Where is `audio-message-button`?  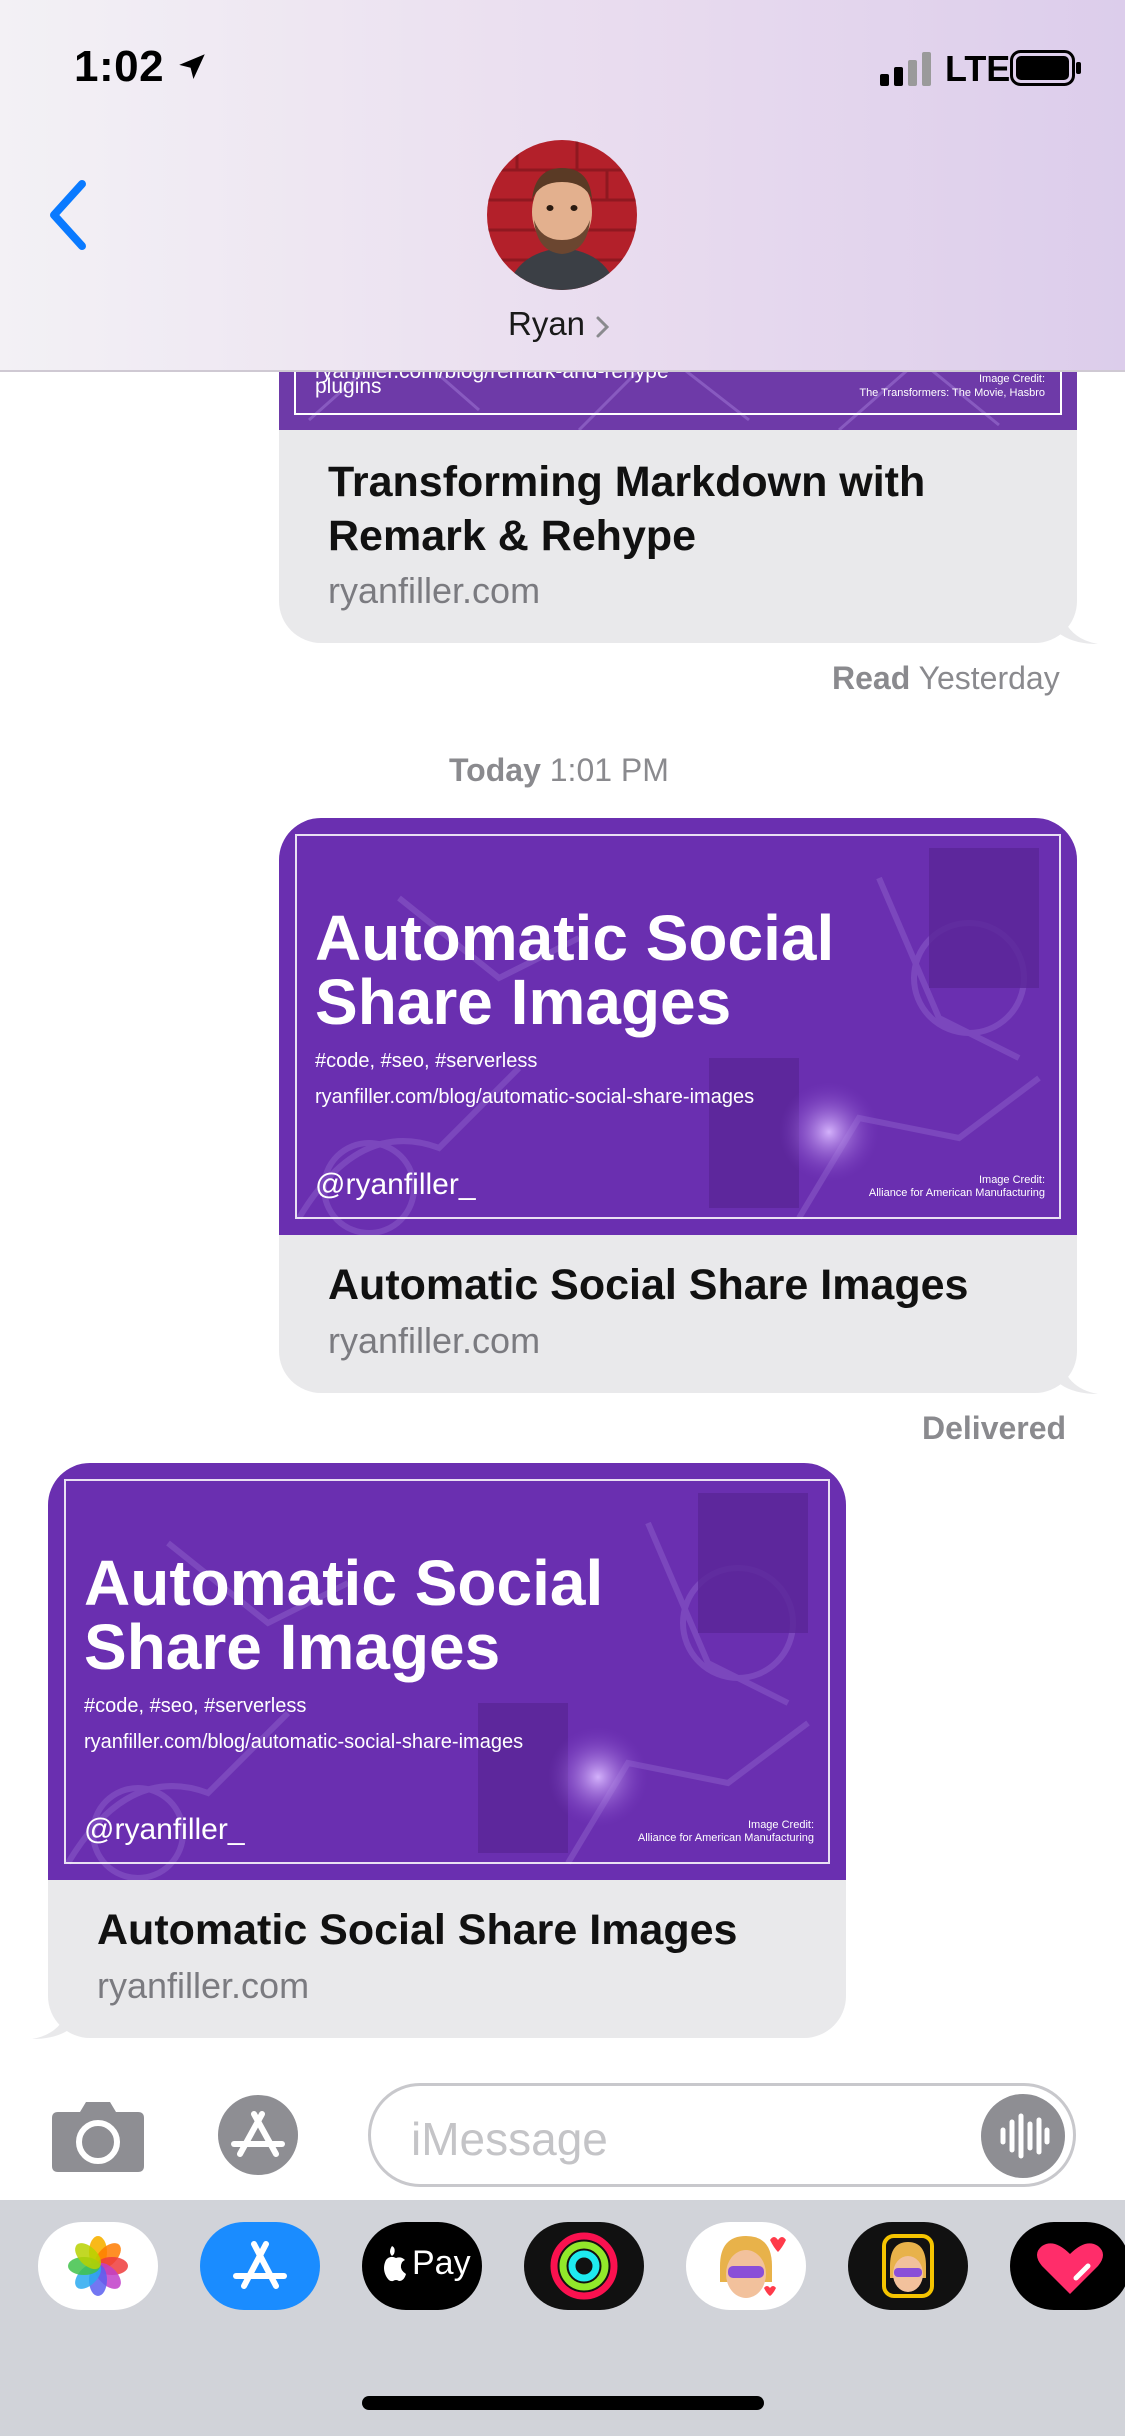 audio-message-button is located at coordinates (1023, 2136).